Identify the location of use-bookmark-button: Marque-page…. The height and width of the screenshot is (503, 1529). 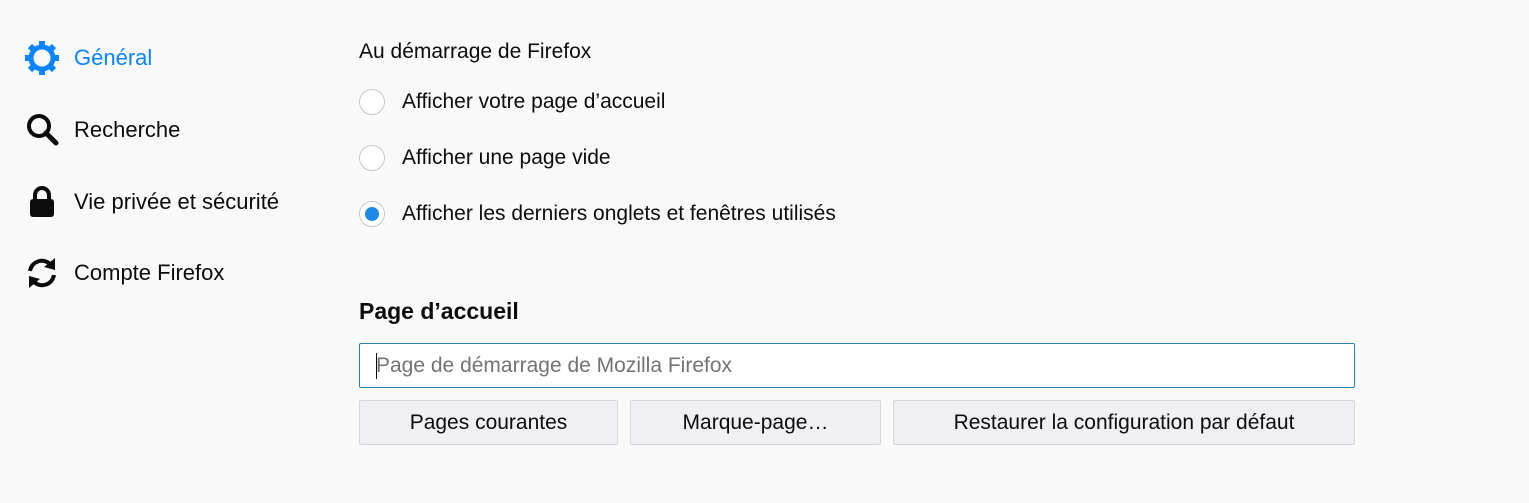
(755, 422).